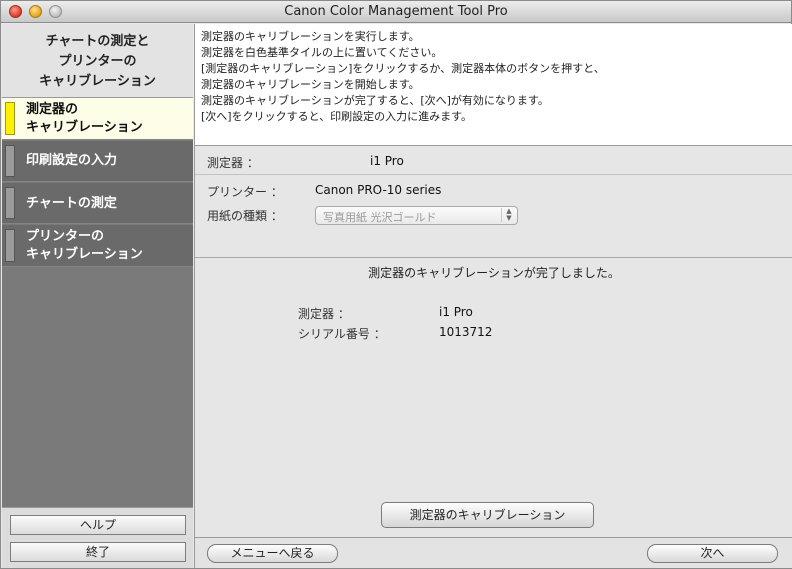  Describe the element at coordinates (71, 203) in the screenshot. I see `step-label: チャートの測定` at that location.